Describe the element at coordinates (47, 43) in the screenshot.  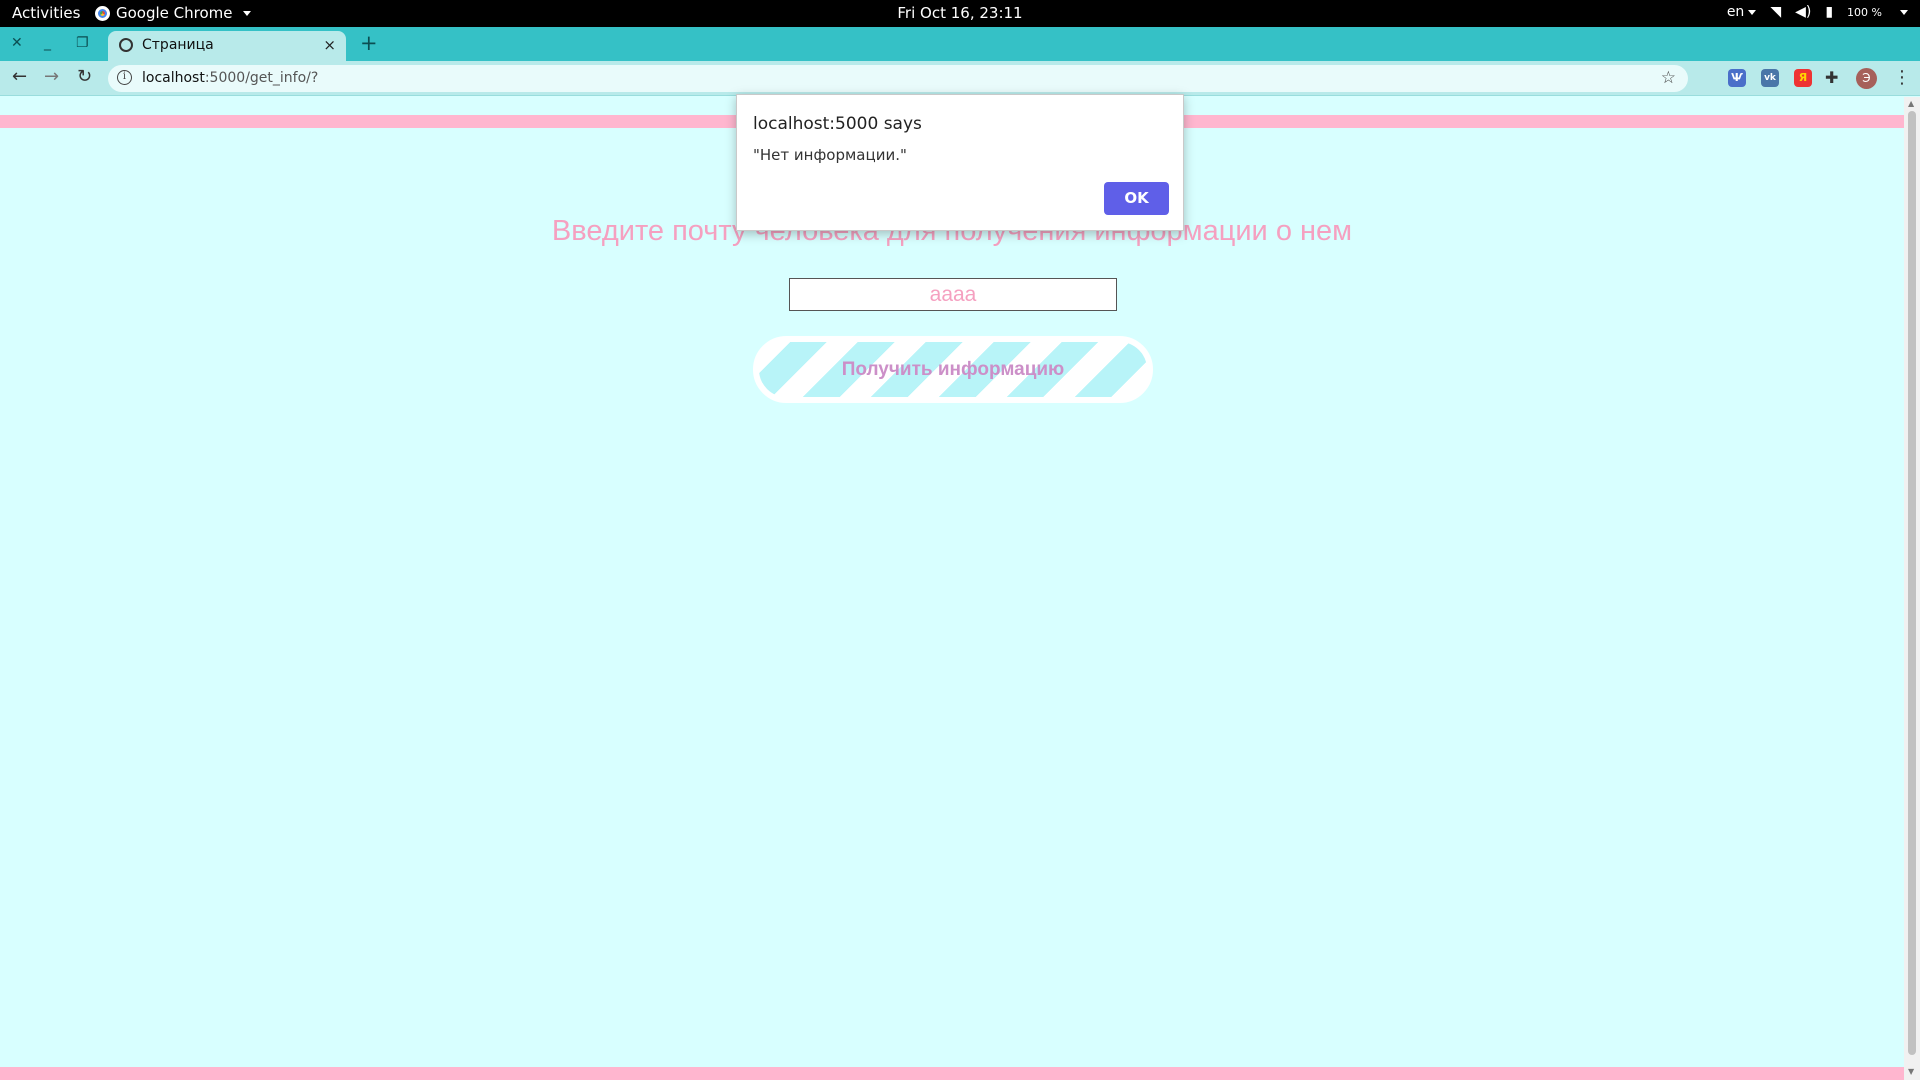
I see `minimize-window-icon: _` at that location.